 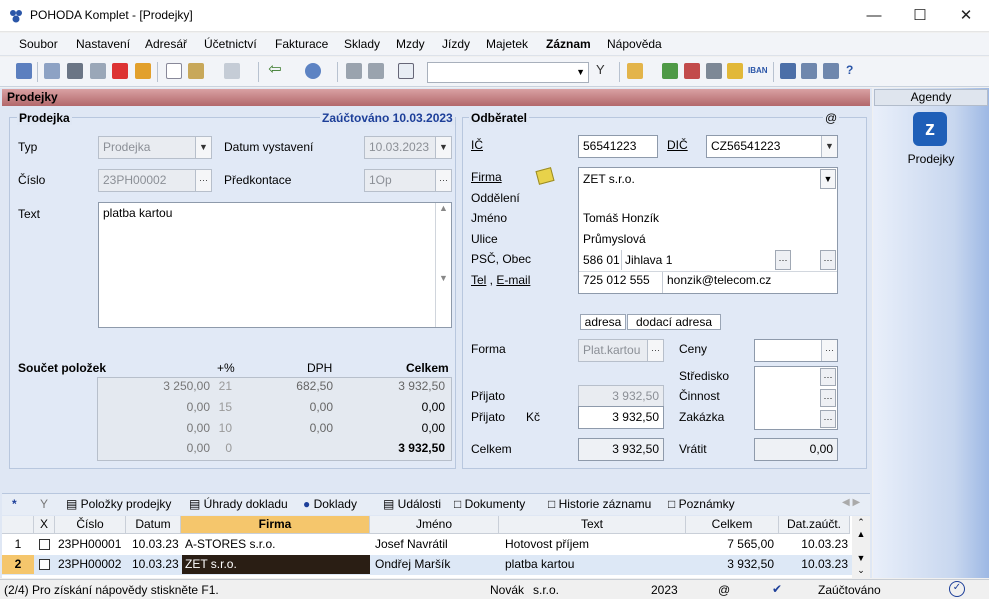 What do you see at coordinates (670, 71) in the screenshot?
I see `ledger-icon` at bounding box center [670, 71].